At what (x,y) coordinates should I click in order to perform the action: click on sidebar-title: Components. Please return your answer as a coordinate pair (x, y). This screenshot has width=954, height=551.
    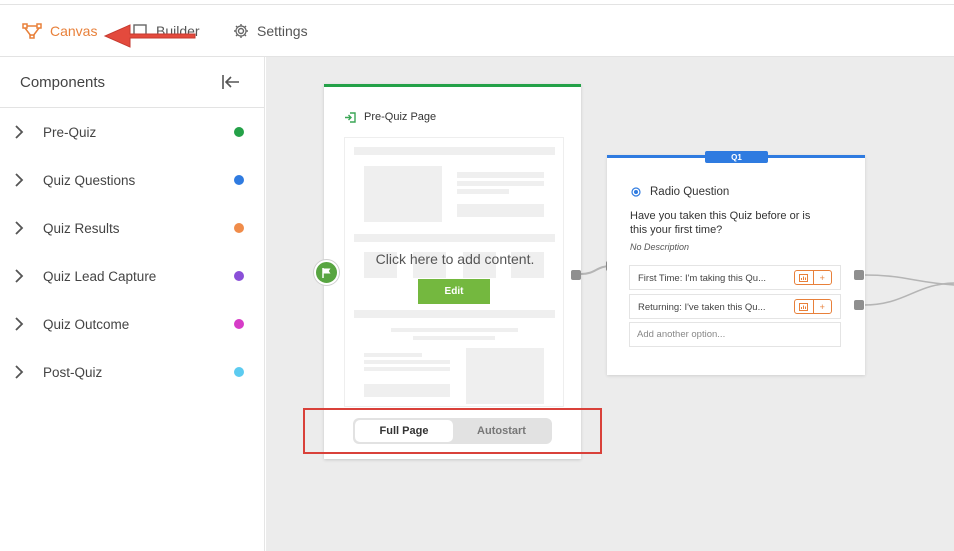
    Looking at the image, I should click on (63, 82).